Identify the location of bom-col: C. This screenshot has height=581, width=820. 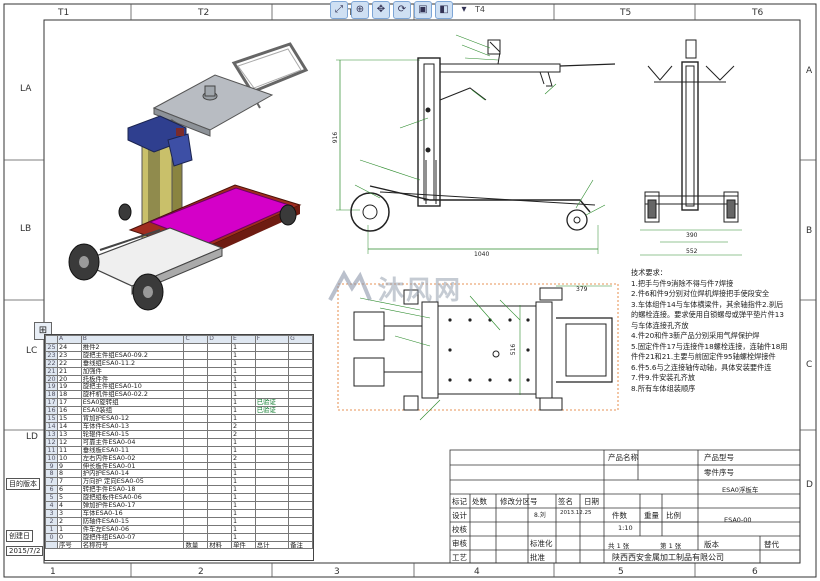
(196, 339).